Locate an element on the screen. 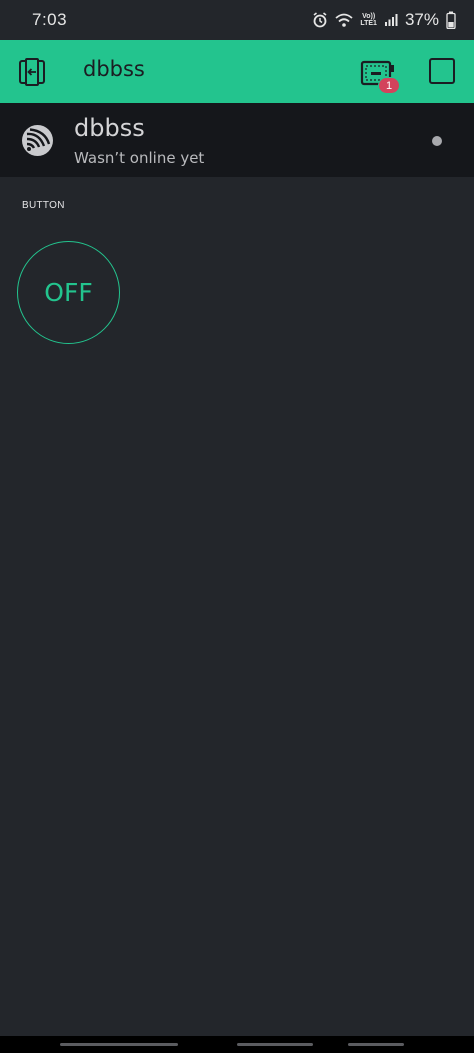  status-icons: Vo)) LTE1 37% is located at coordinates (384, 20).